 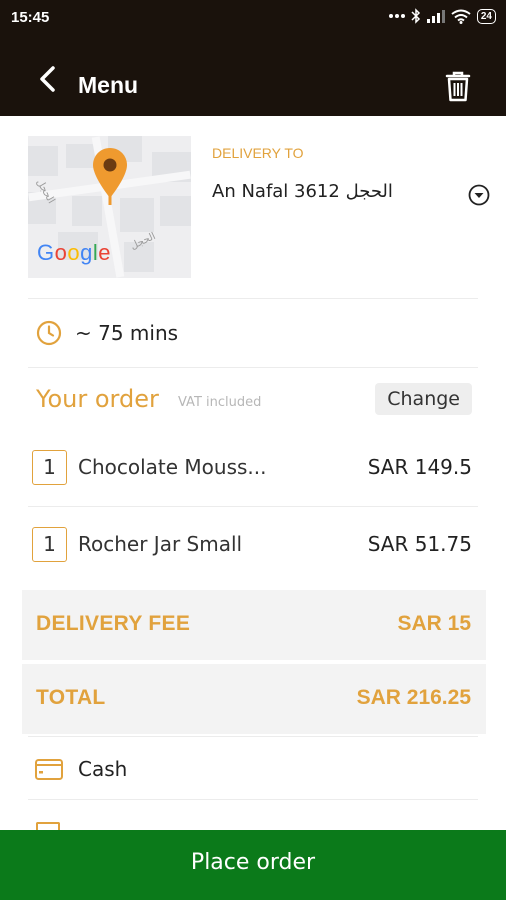 I want to click on total-value: SAR 216.25, so click(x=413, y=697).